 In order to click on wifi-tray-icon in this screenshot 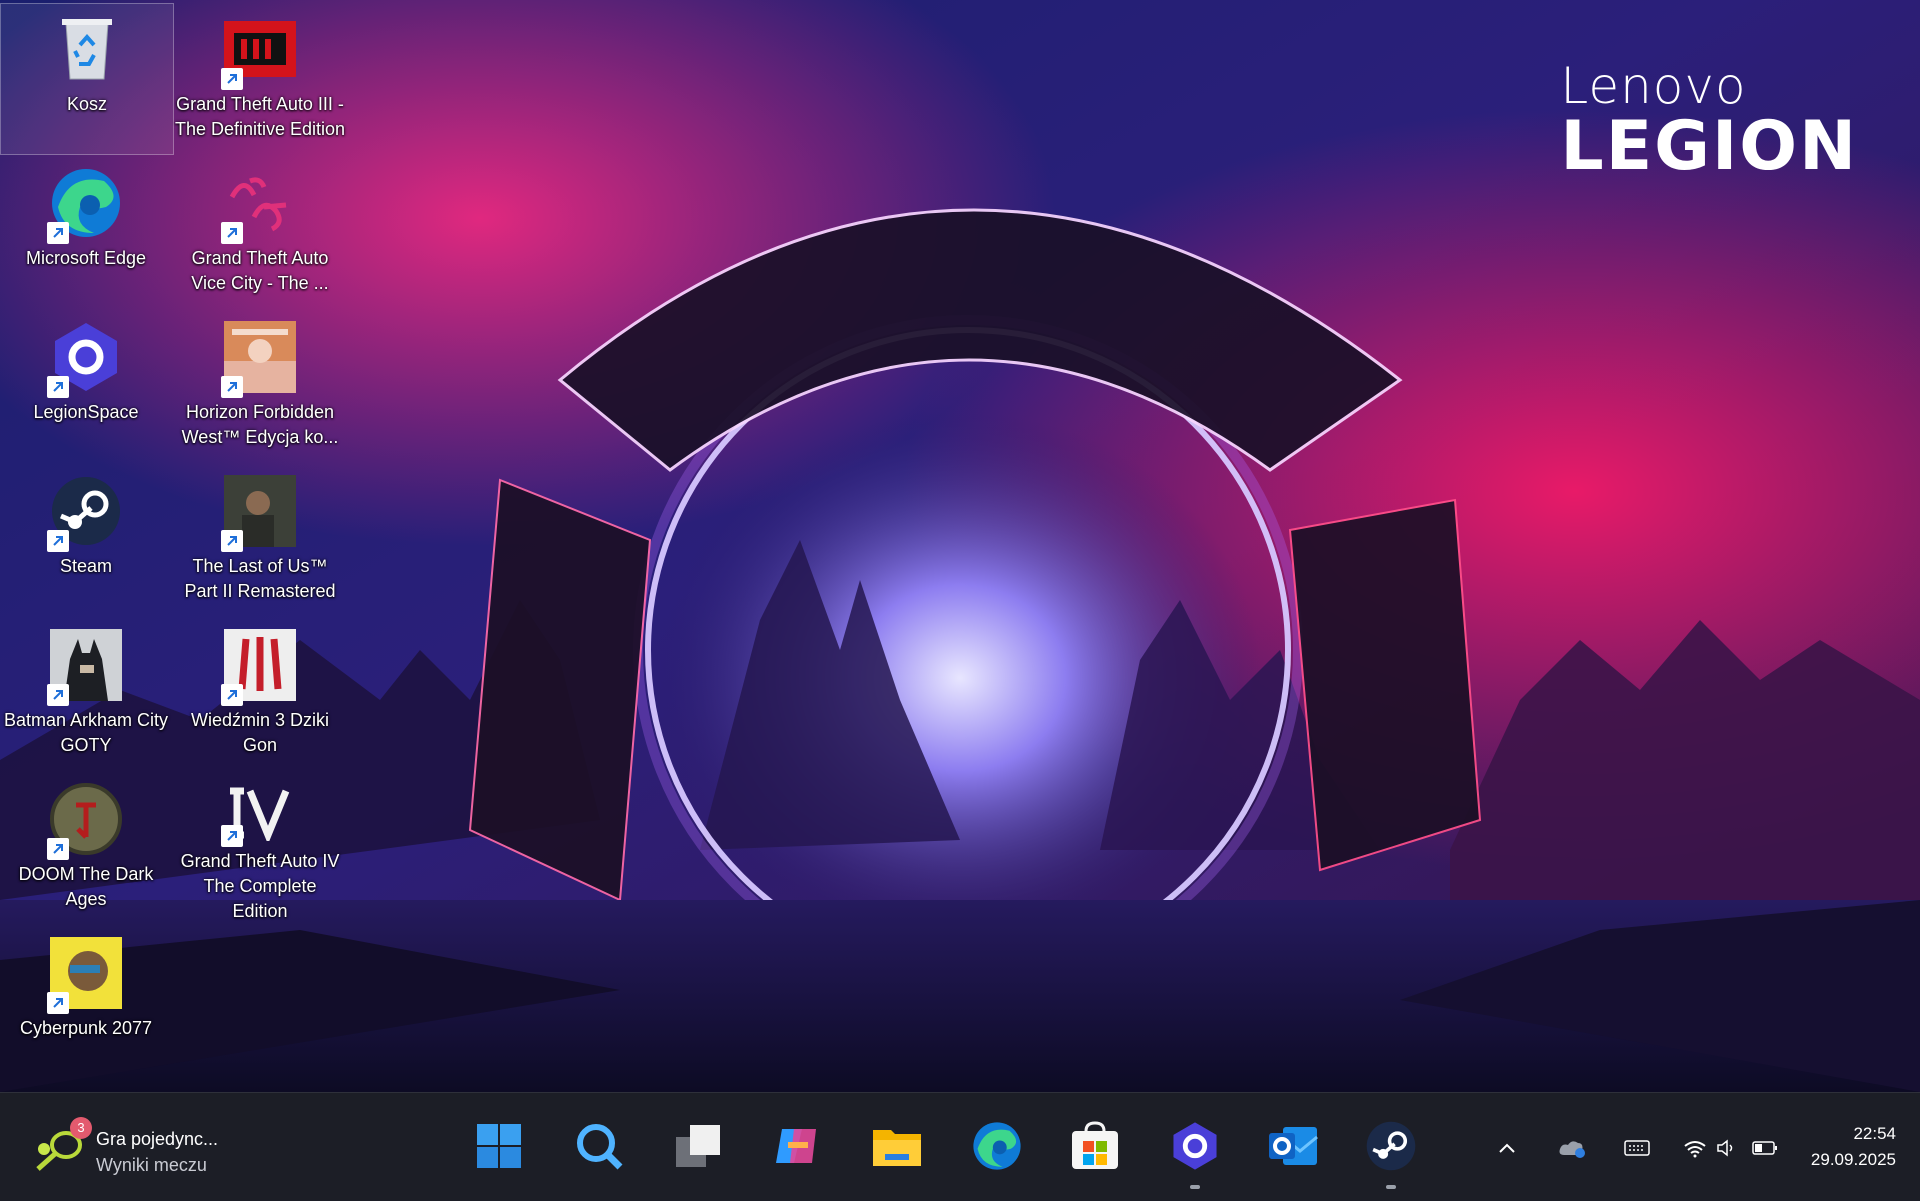, I will do `click(1695, 1148)`.